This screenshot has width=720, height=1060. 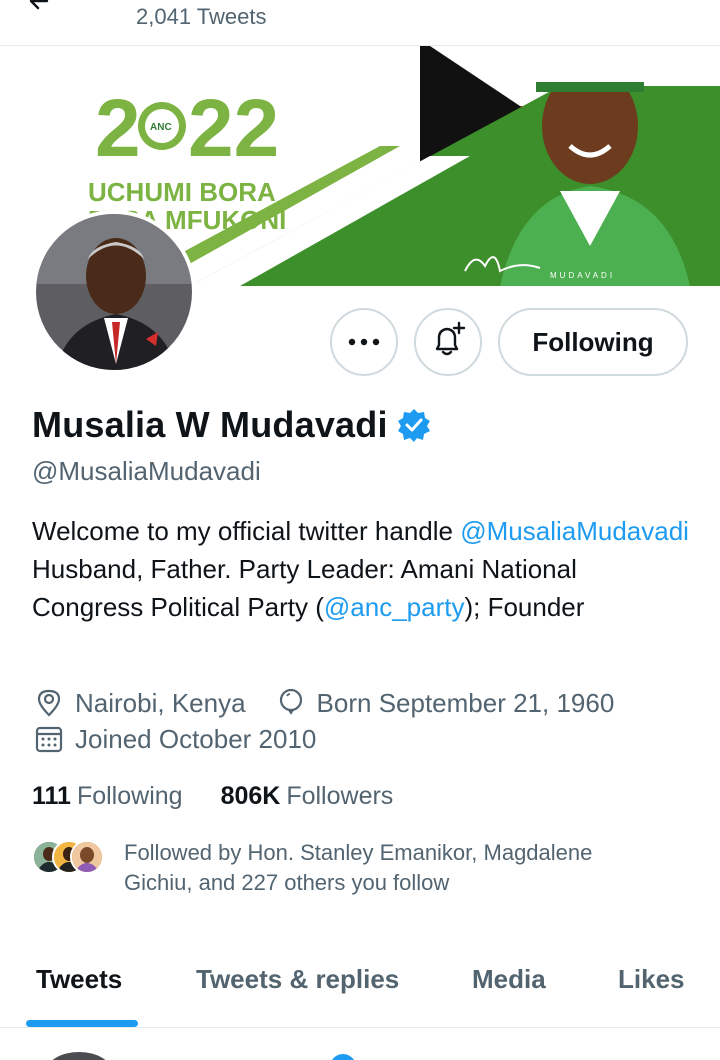 What do you see at coordinates (360, 23) in the screenshot?
I see `top-bar: 2,041 Tweets` at bounding box center [360, 23].